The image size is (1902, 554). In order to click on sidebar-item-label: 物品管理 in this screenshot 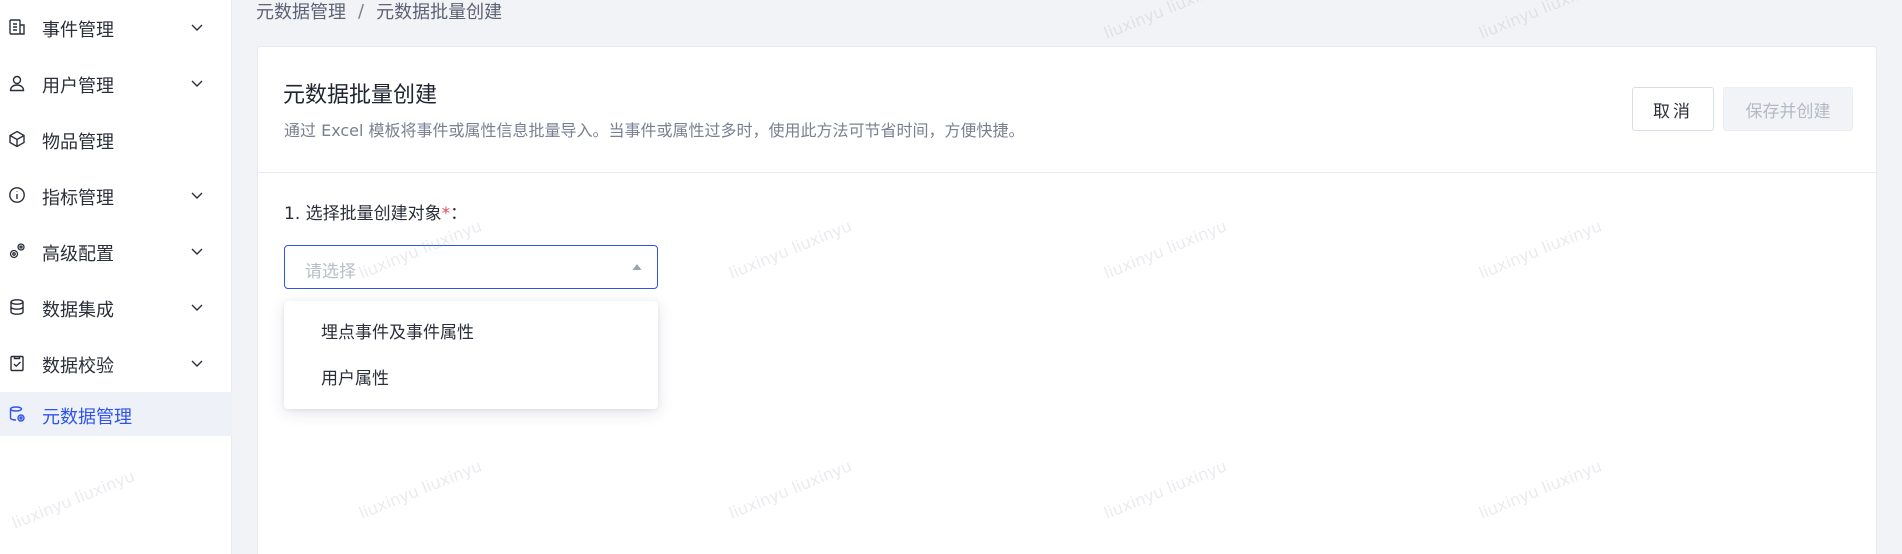, I will do `click(78, 142)`.